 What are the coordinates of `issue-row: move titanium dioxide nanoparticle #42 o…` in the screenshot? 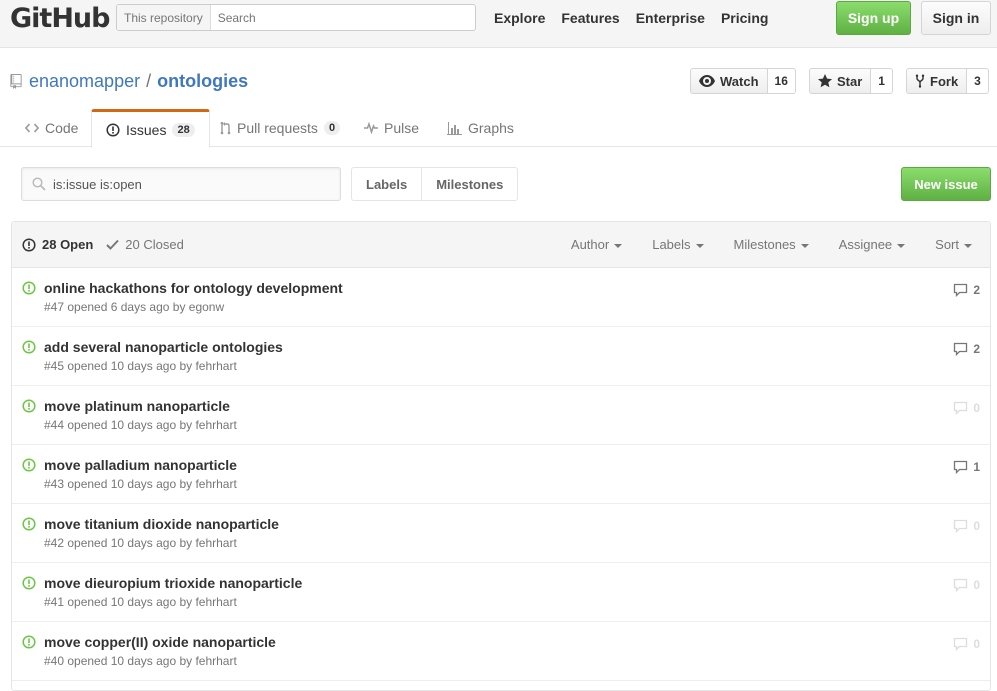 It's located at (501, 533).